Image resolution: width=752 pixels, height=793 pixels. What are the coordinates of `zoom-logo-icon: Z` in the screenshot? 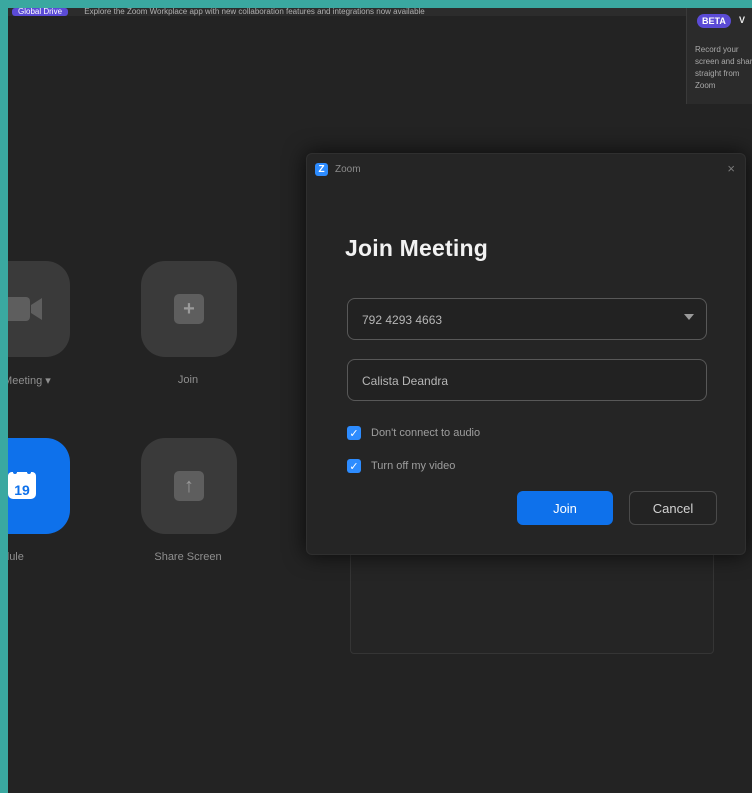 It's located at (321, 169).